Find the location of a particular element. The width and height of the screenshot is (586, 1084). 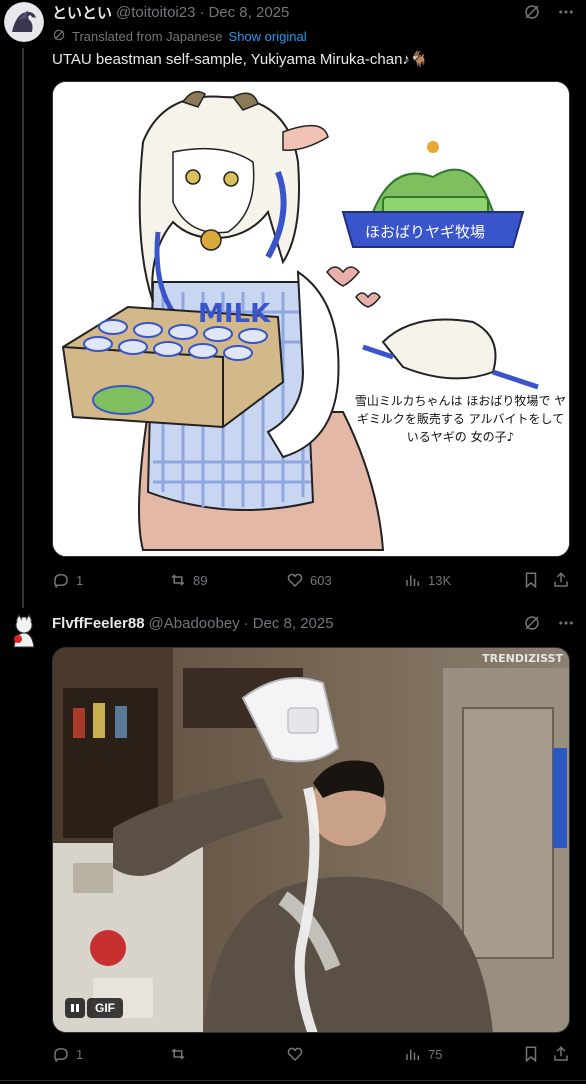

repost-button is located at coordinates (181, 1054).